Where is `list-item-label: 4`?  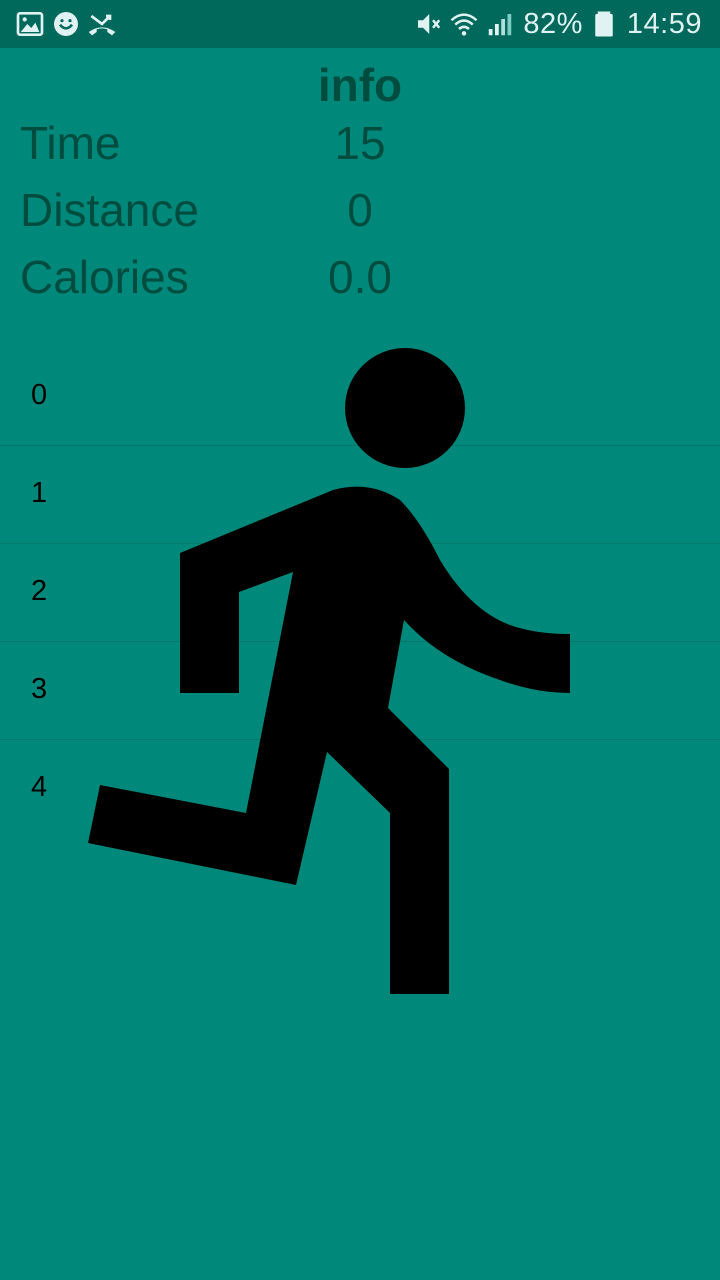
list-item-label: 4 is located at coordinates (39, 787).